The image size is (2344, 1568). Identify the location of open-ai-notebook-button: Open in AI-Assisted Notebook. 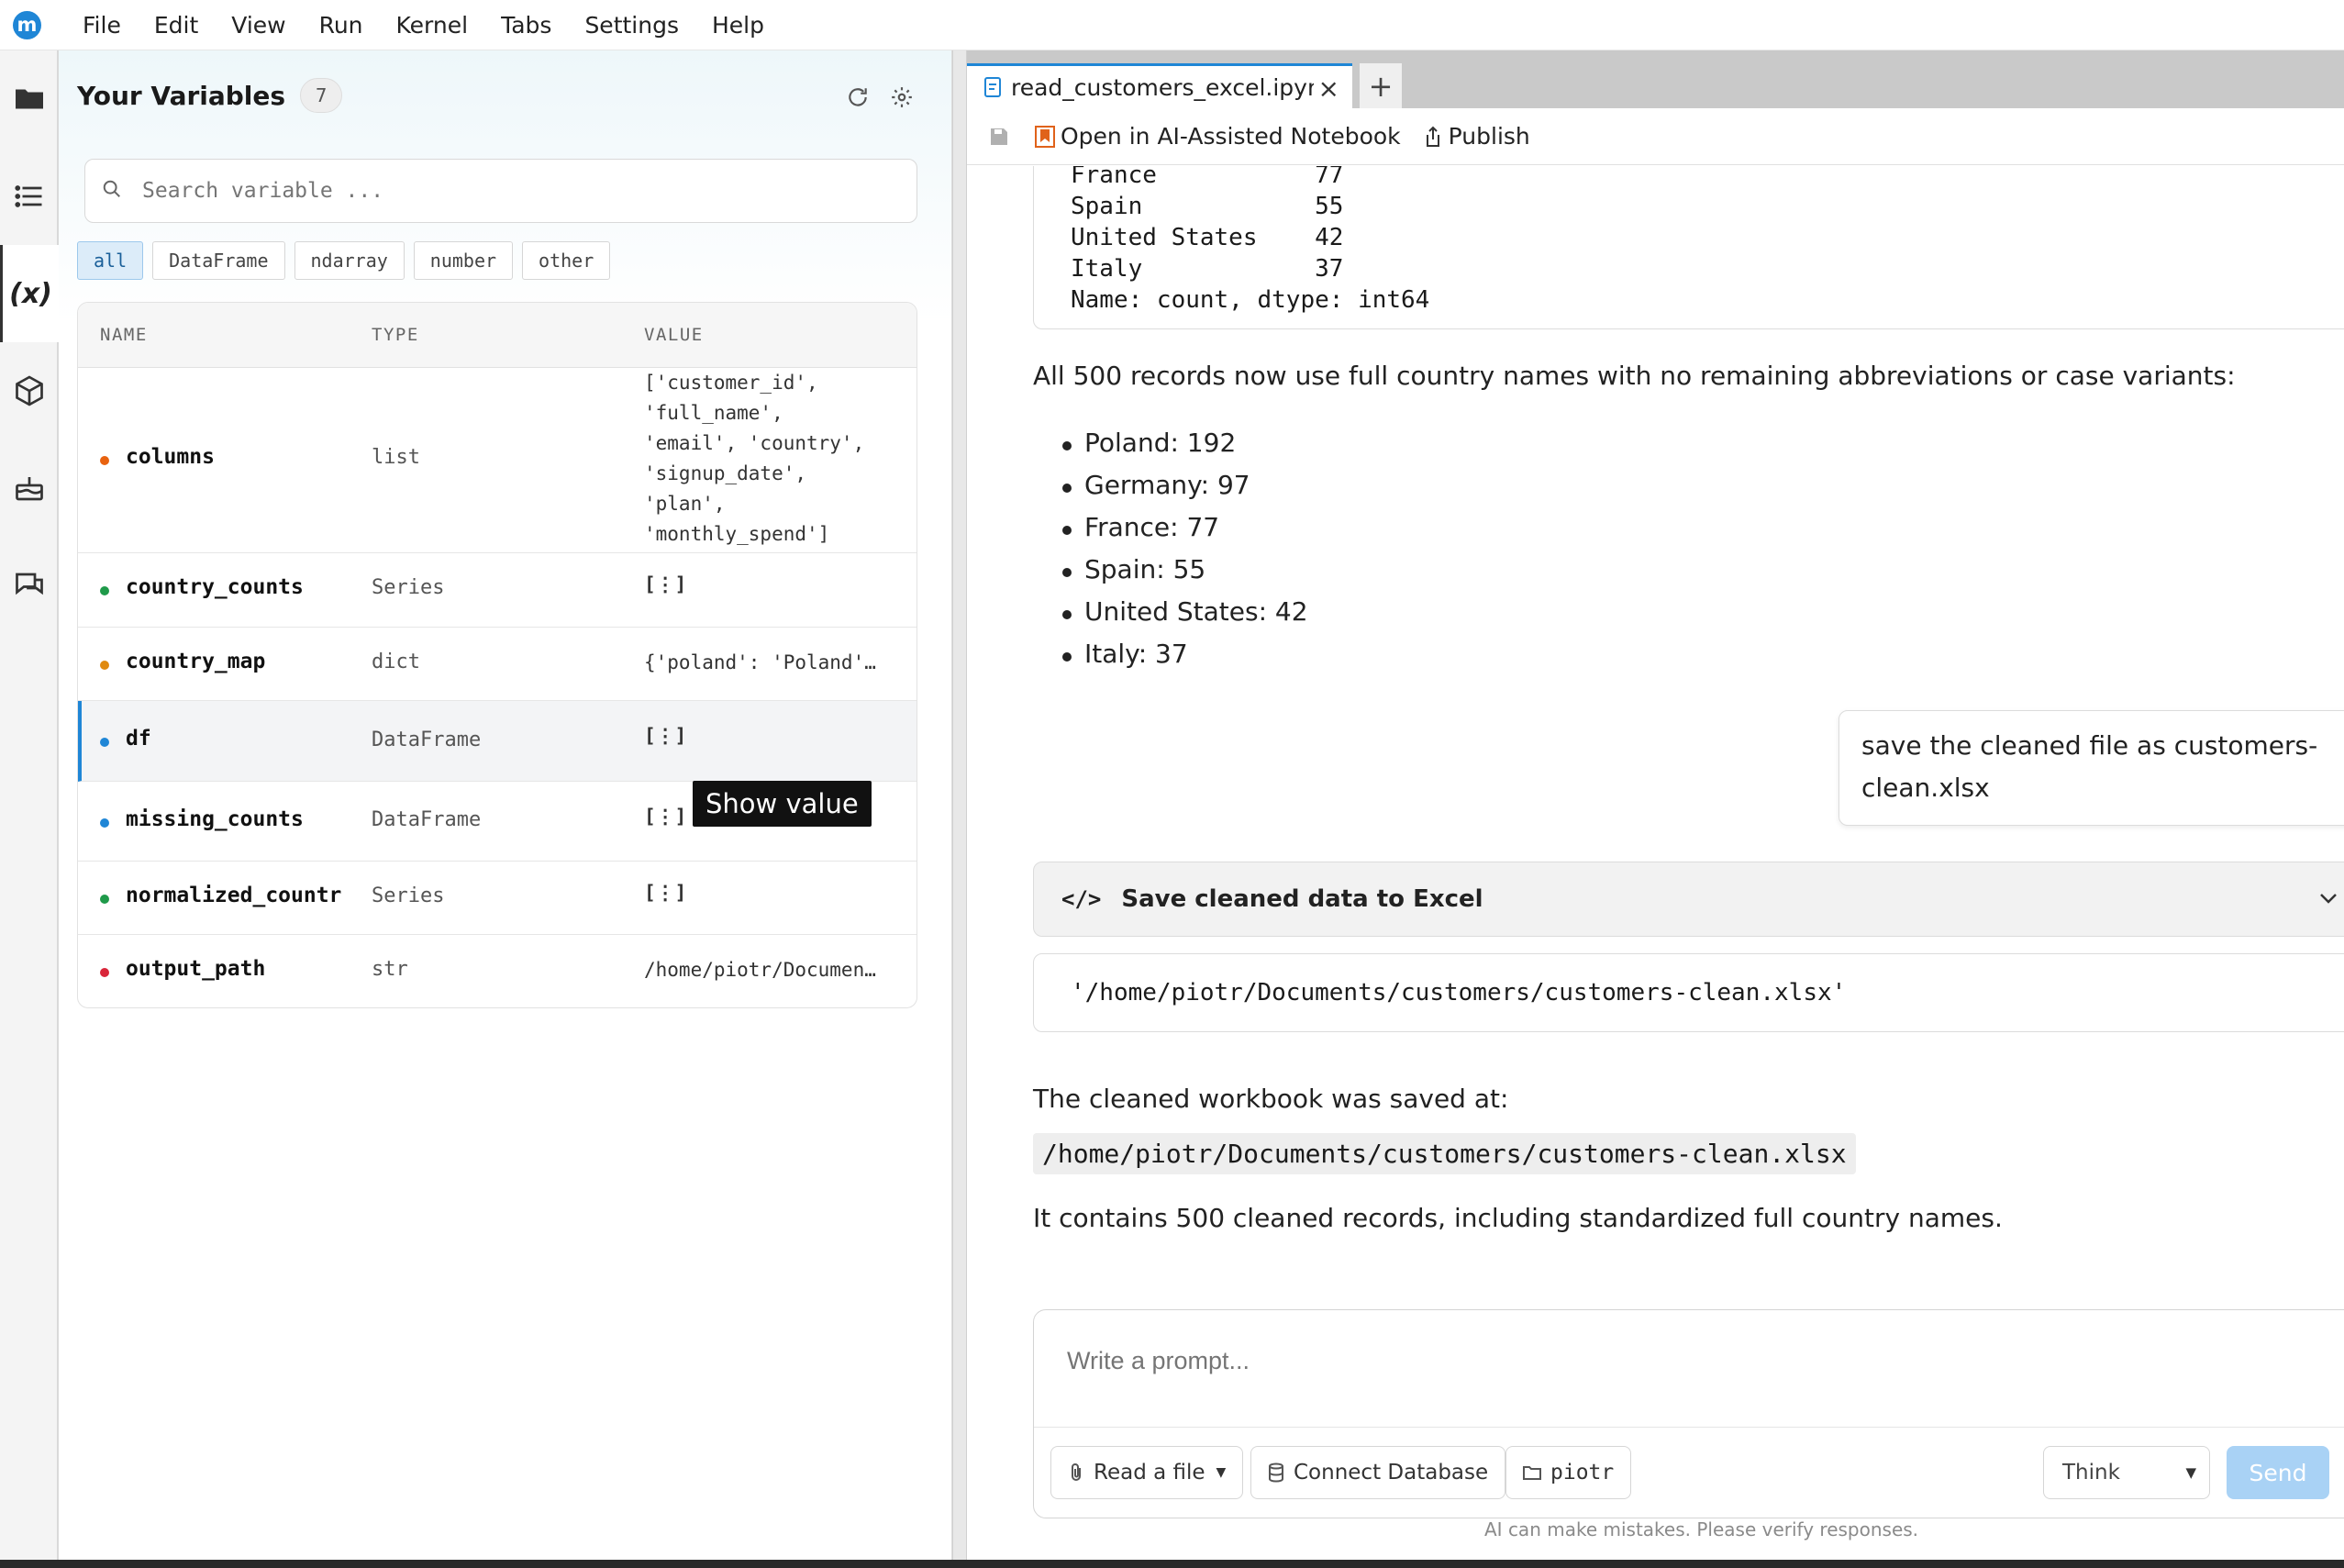
(1218, 136).